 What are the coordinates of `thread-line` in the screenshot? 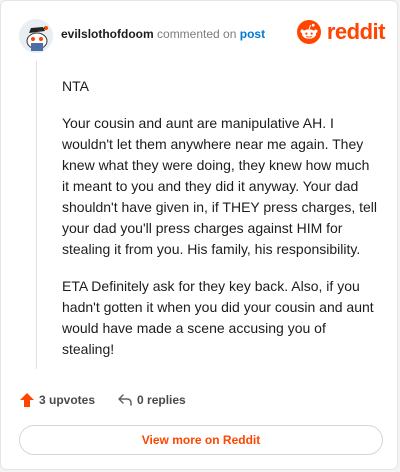 It's located at (36, 215).